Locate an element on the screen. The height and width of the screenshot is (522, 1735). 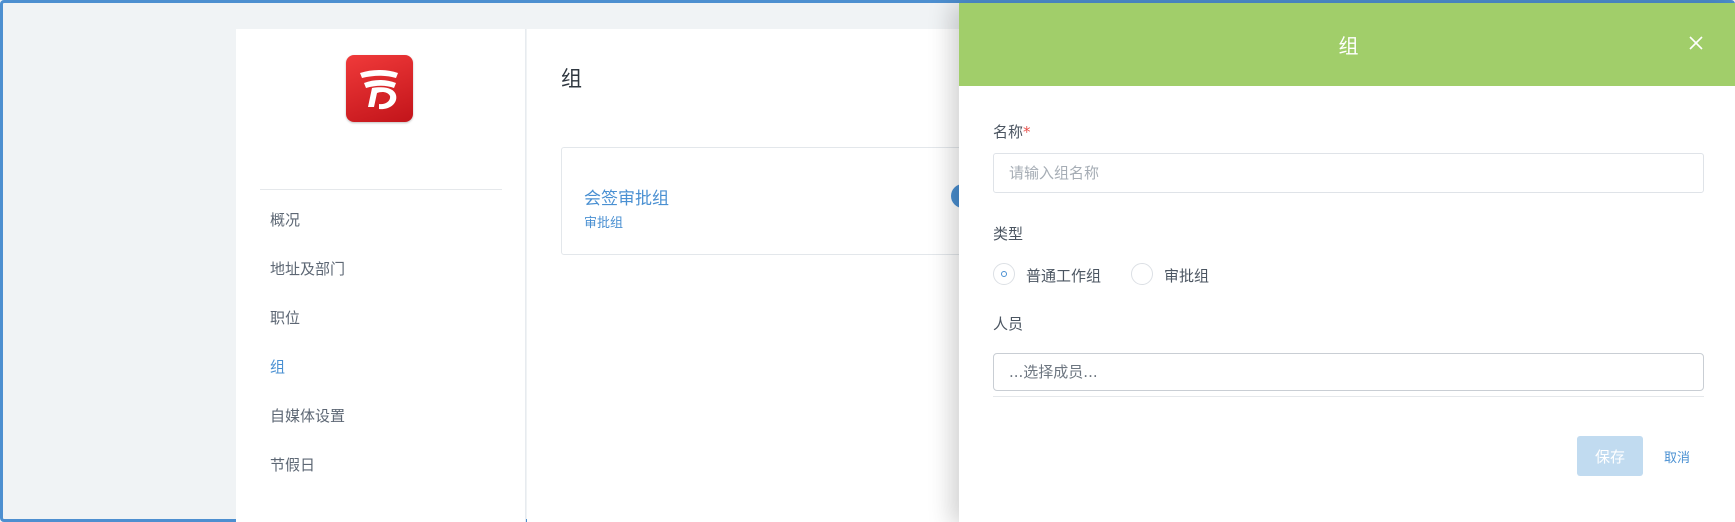
drawer-header: 组 is located at coordinates (1347, 44).